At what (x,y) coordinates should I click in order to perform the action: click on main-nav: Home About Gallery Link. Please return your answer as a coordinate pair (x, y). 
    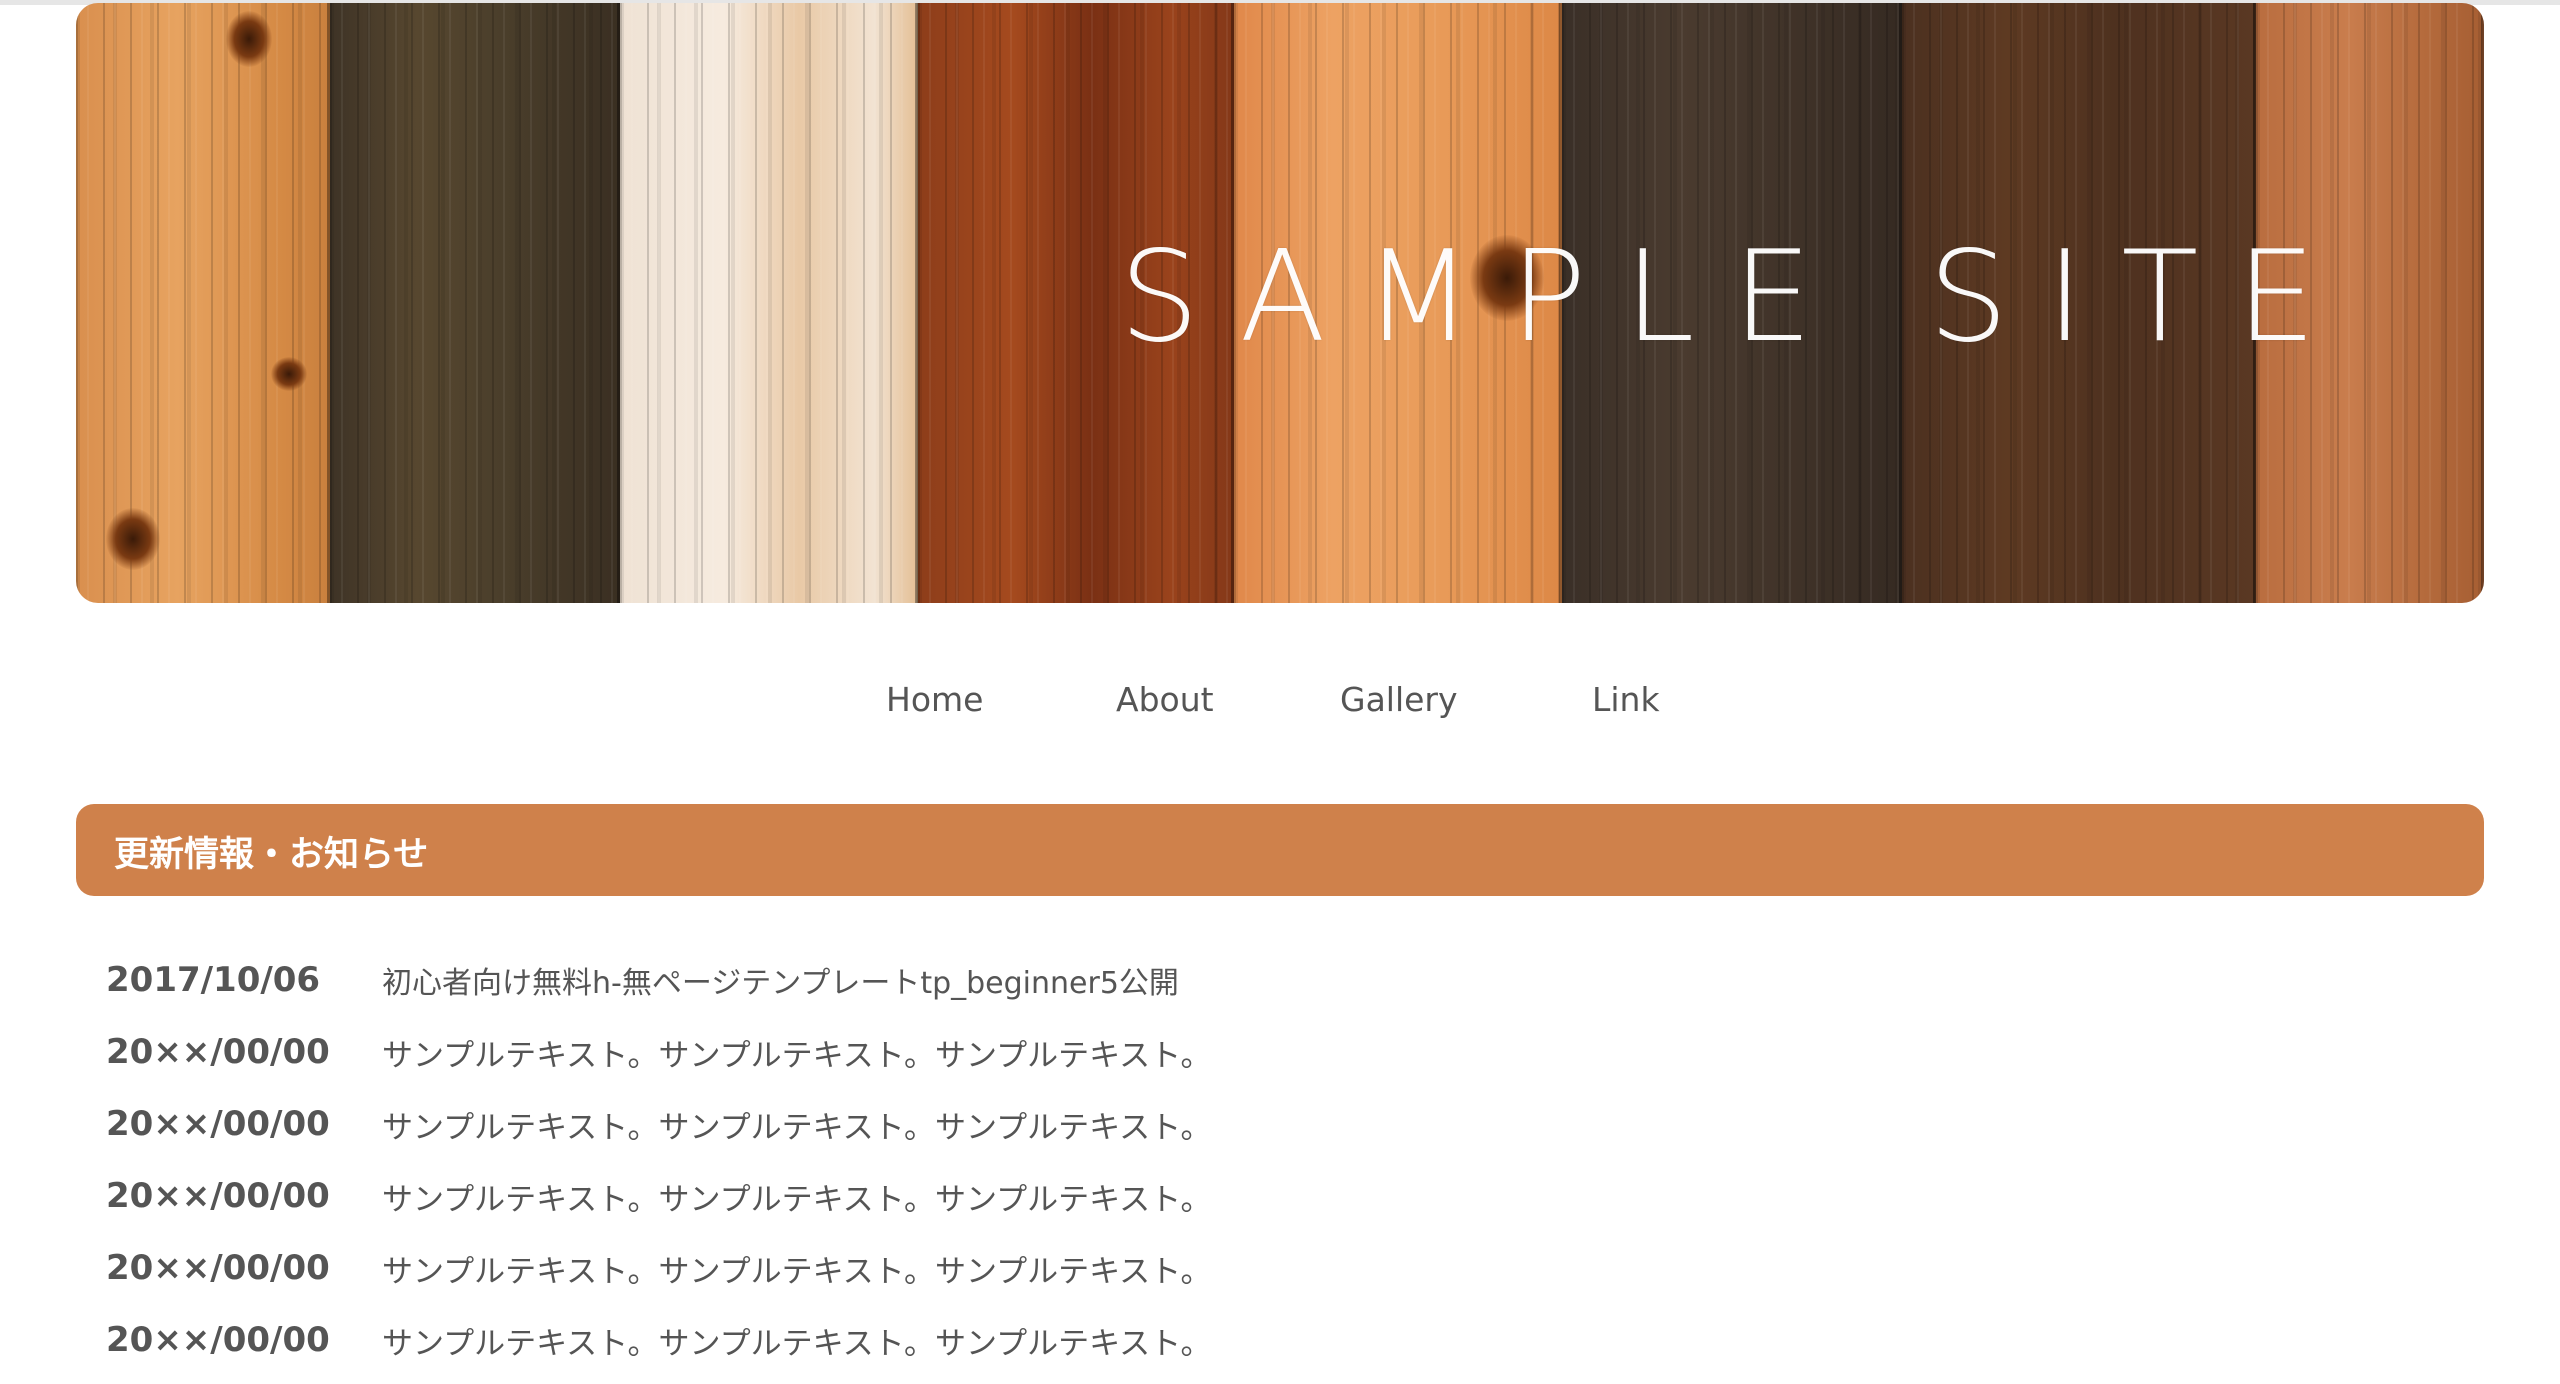
    Looking at the image, I should click on (1280, 708).